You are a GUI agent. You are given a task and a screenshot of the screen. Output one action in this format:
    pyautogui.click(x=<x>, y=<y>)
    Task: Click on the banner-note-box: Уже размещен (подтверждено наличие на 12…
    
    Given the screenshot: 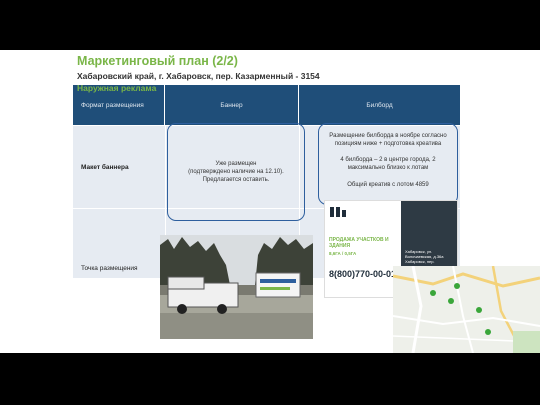 What is the action you would take?
    pyautogui.click(x=236, y=172)
    